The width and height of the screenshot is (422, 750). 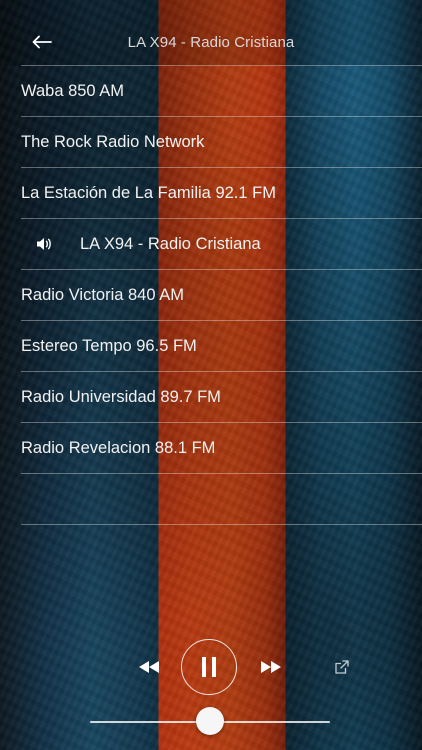 I want to click on pause-icon, so click(x=209, y=667).